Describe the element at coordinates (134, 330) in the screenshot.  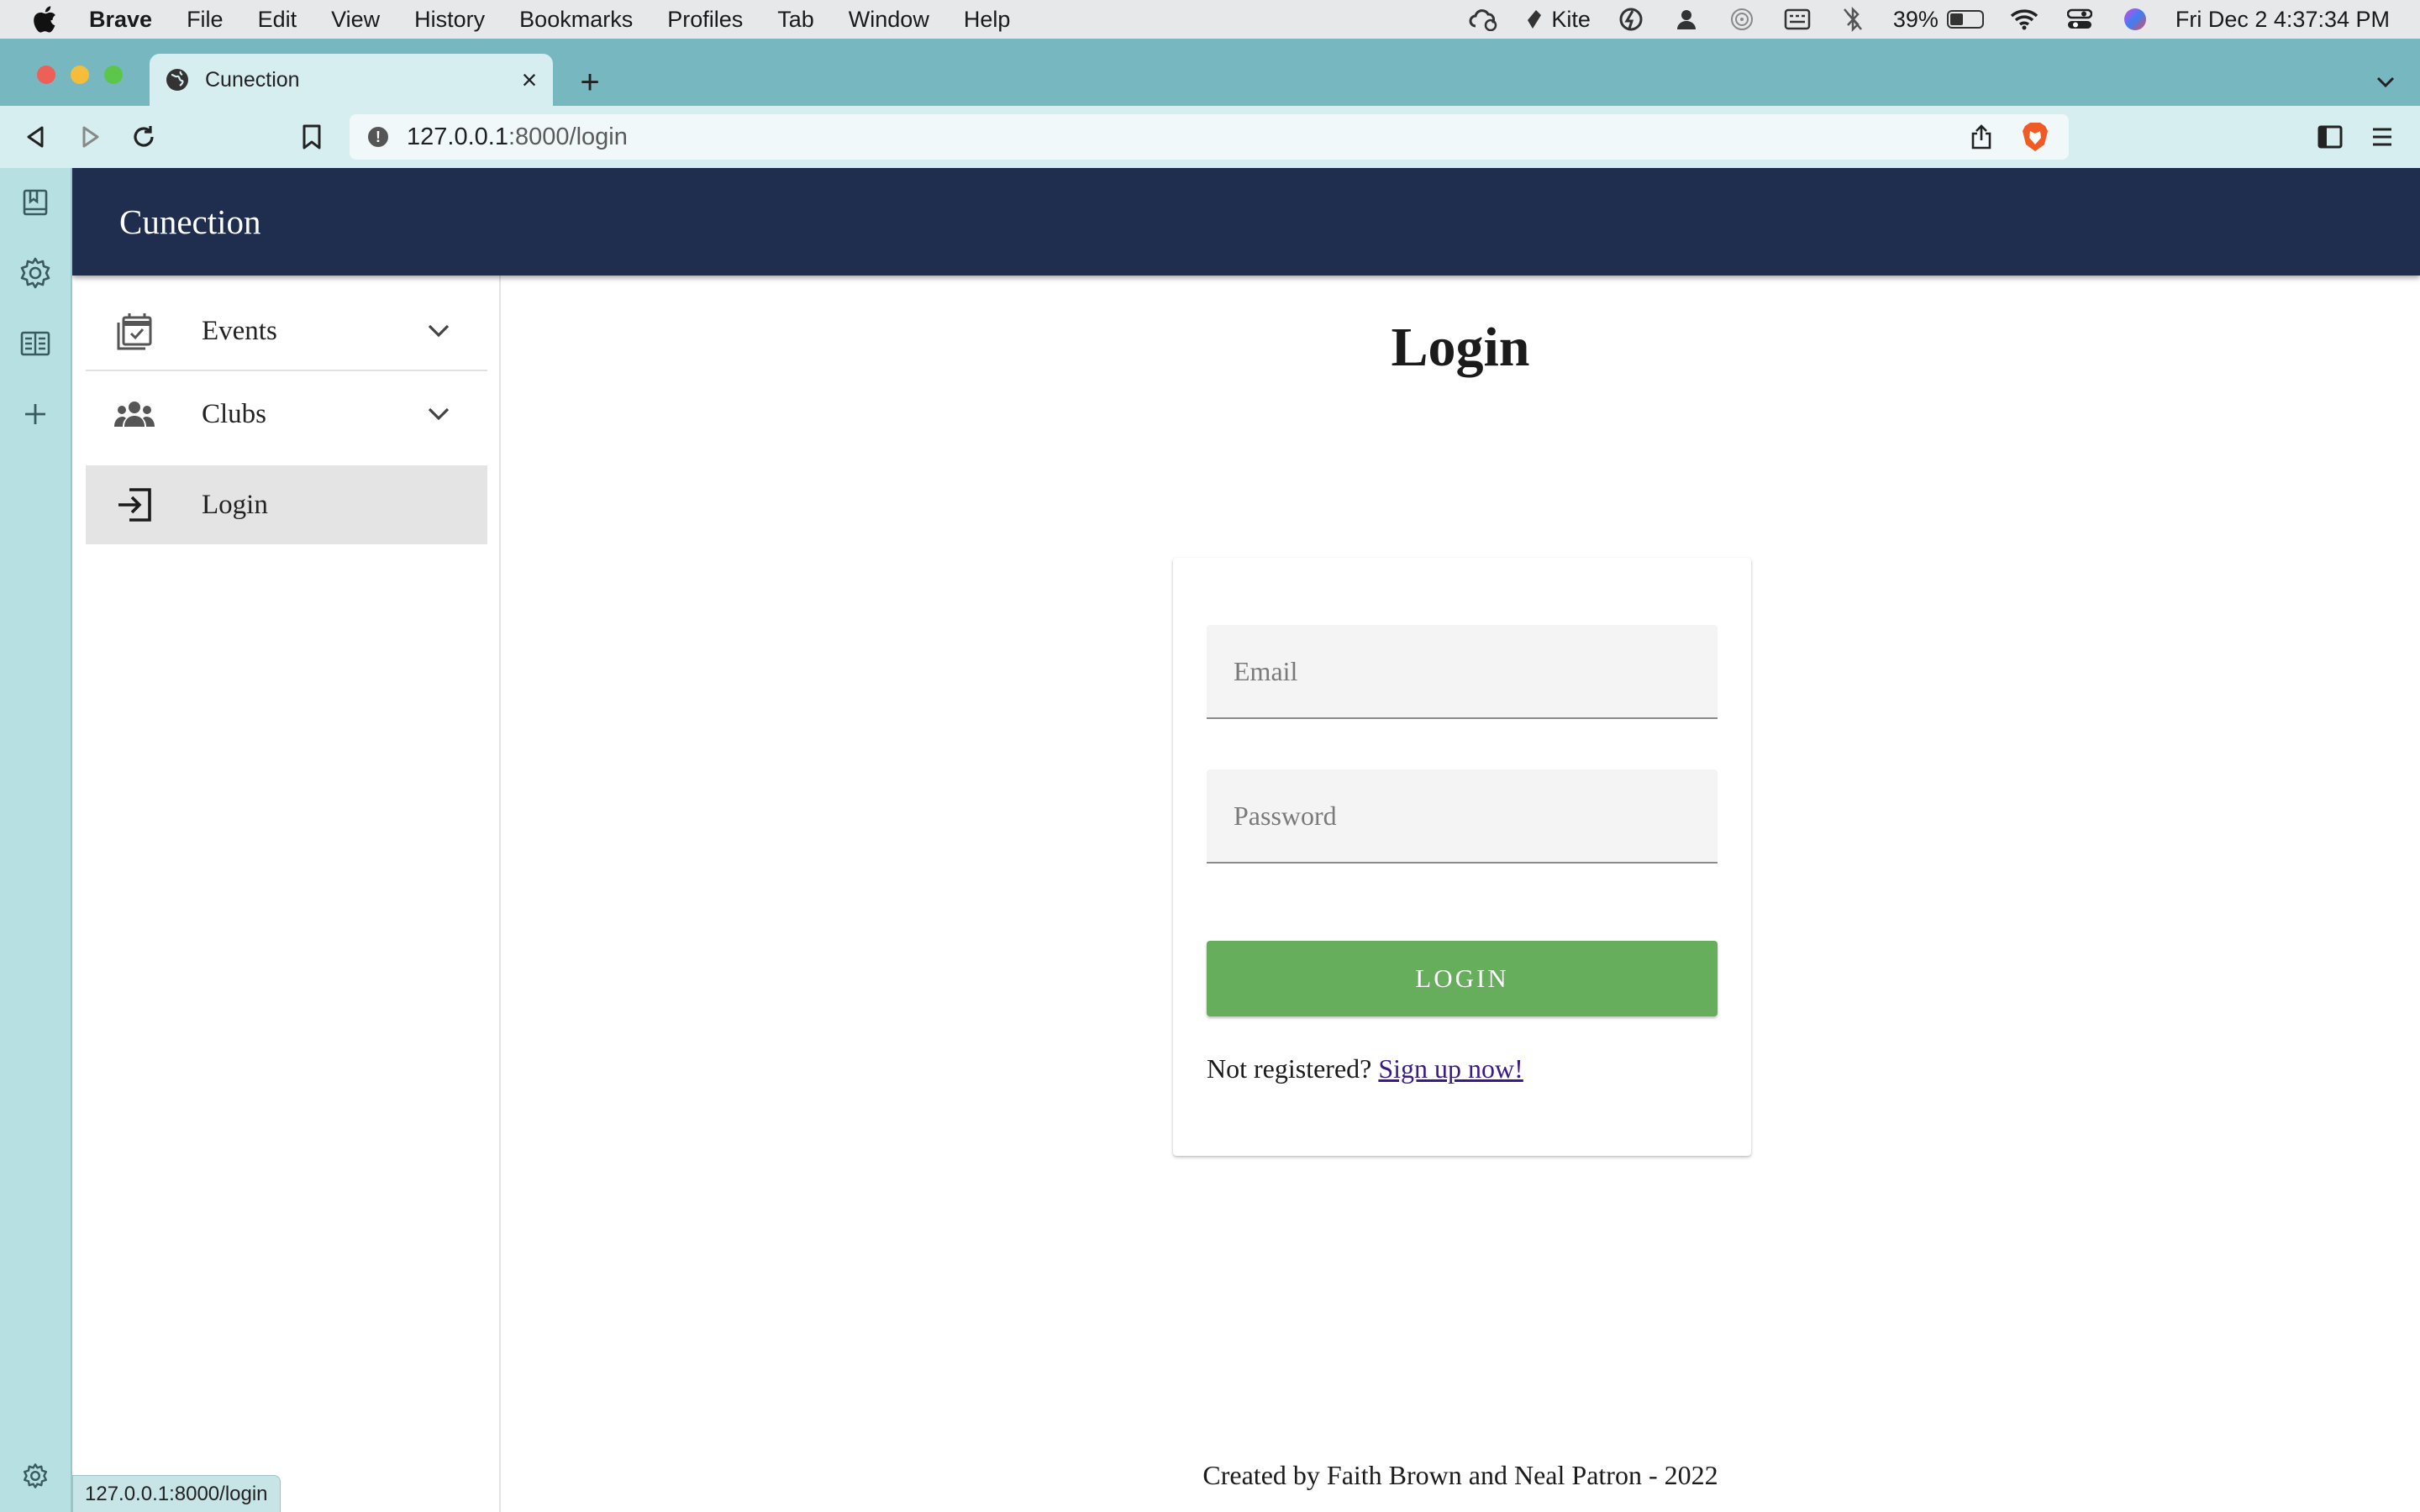
I see `calendar-check-icon` at that location.